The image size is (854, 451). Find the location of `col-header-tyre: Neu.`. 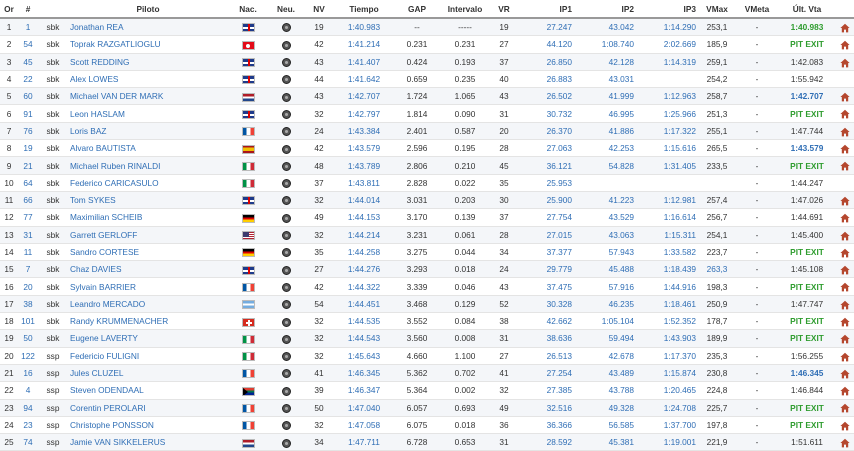

col-header-tyre: Neu. is located at coordinates (286, 9).